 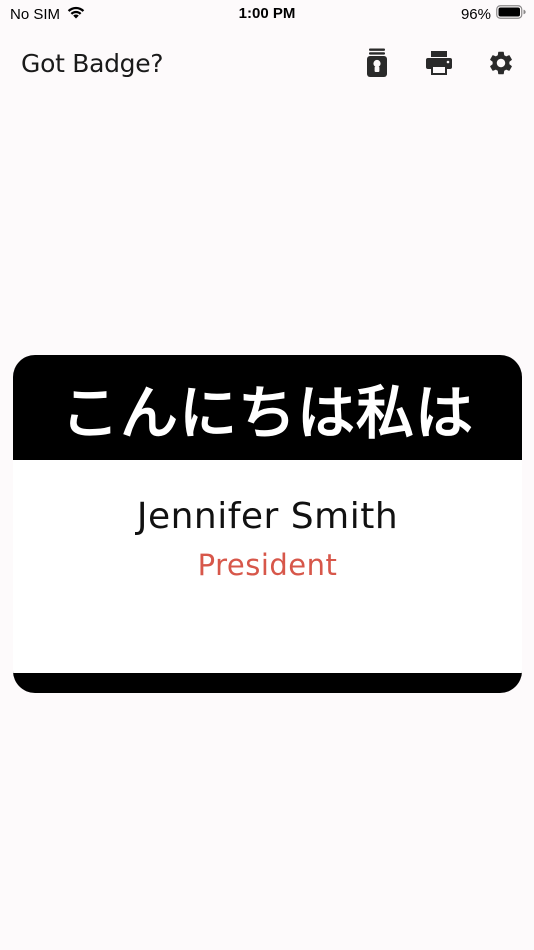 I want to click on print-icon, so click(x=439, y=65).